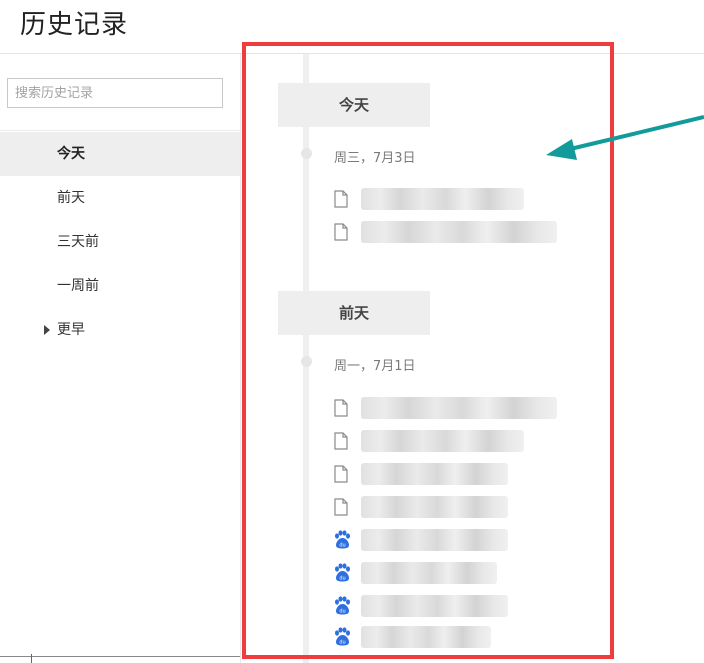  I want to click on page-title: 历史记录, so click(74, 25).